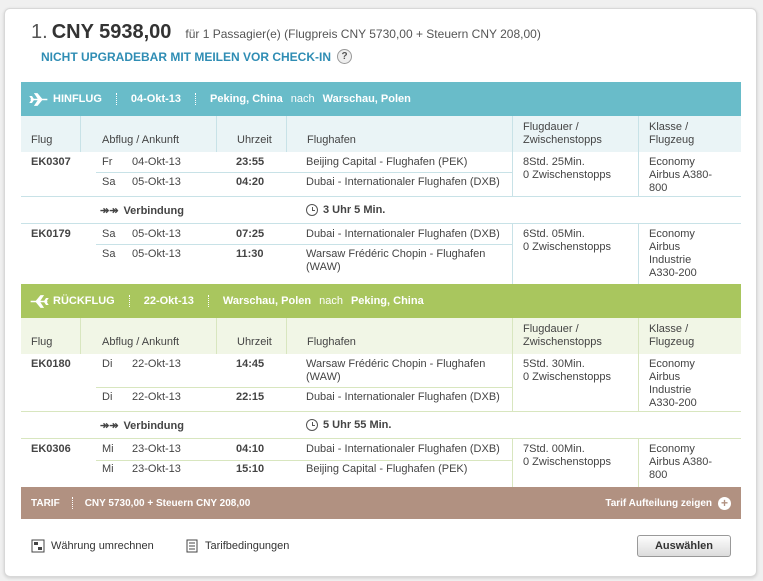  Describe the element at coordinates (250, 162) in the screenshot. I see `time: 23:55` at that location.